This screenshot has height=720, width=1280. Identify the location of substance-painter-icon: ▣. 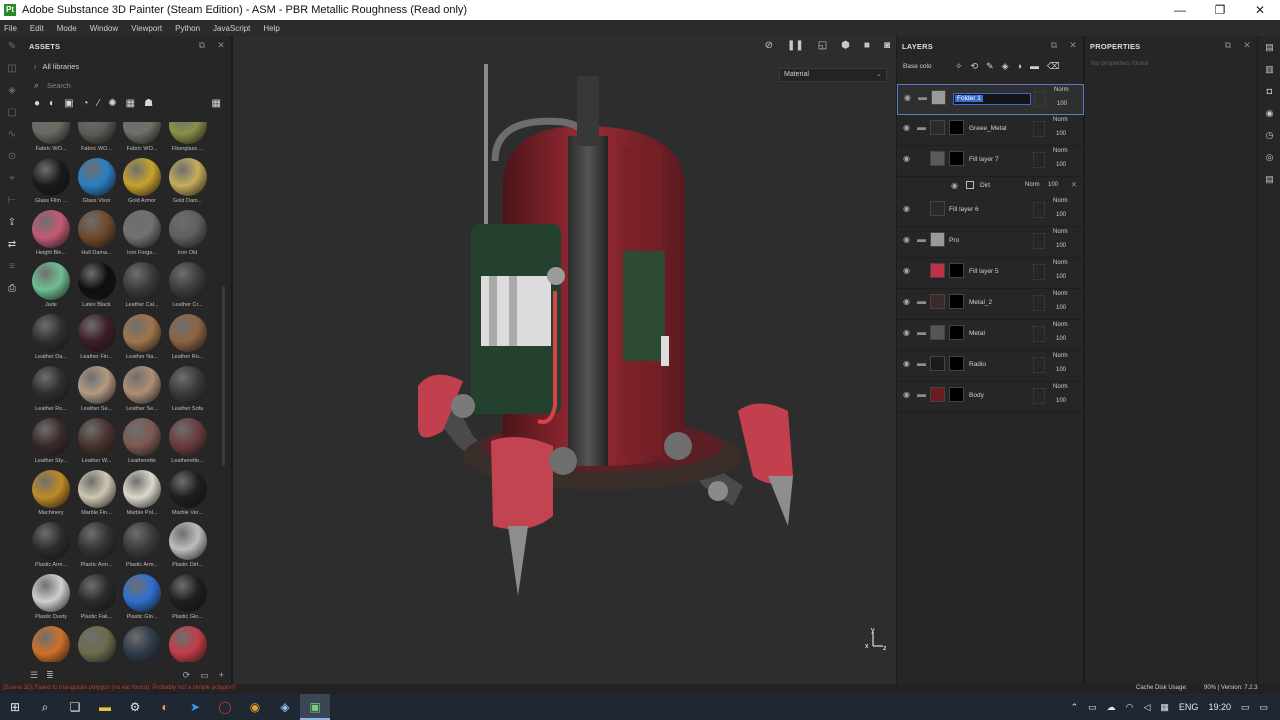
(315, 707).